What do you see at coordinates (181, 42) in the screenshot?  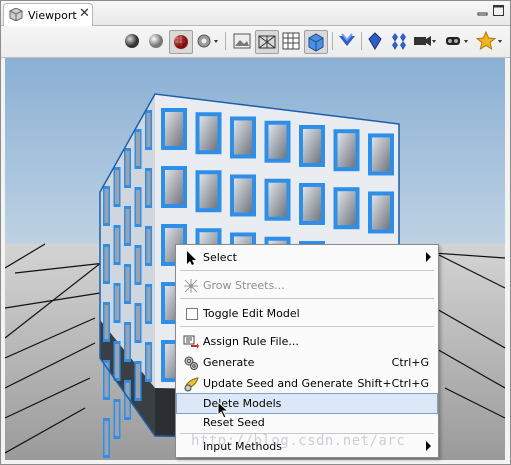 I see `textured-sphere-icon` at bounding box center [181, 42].